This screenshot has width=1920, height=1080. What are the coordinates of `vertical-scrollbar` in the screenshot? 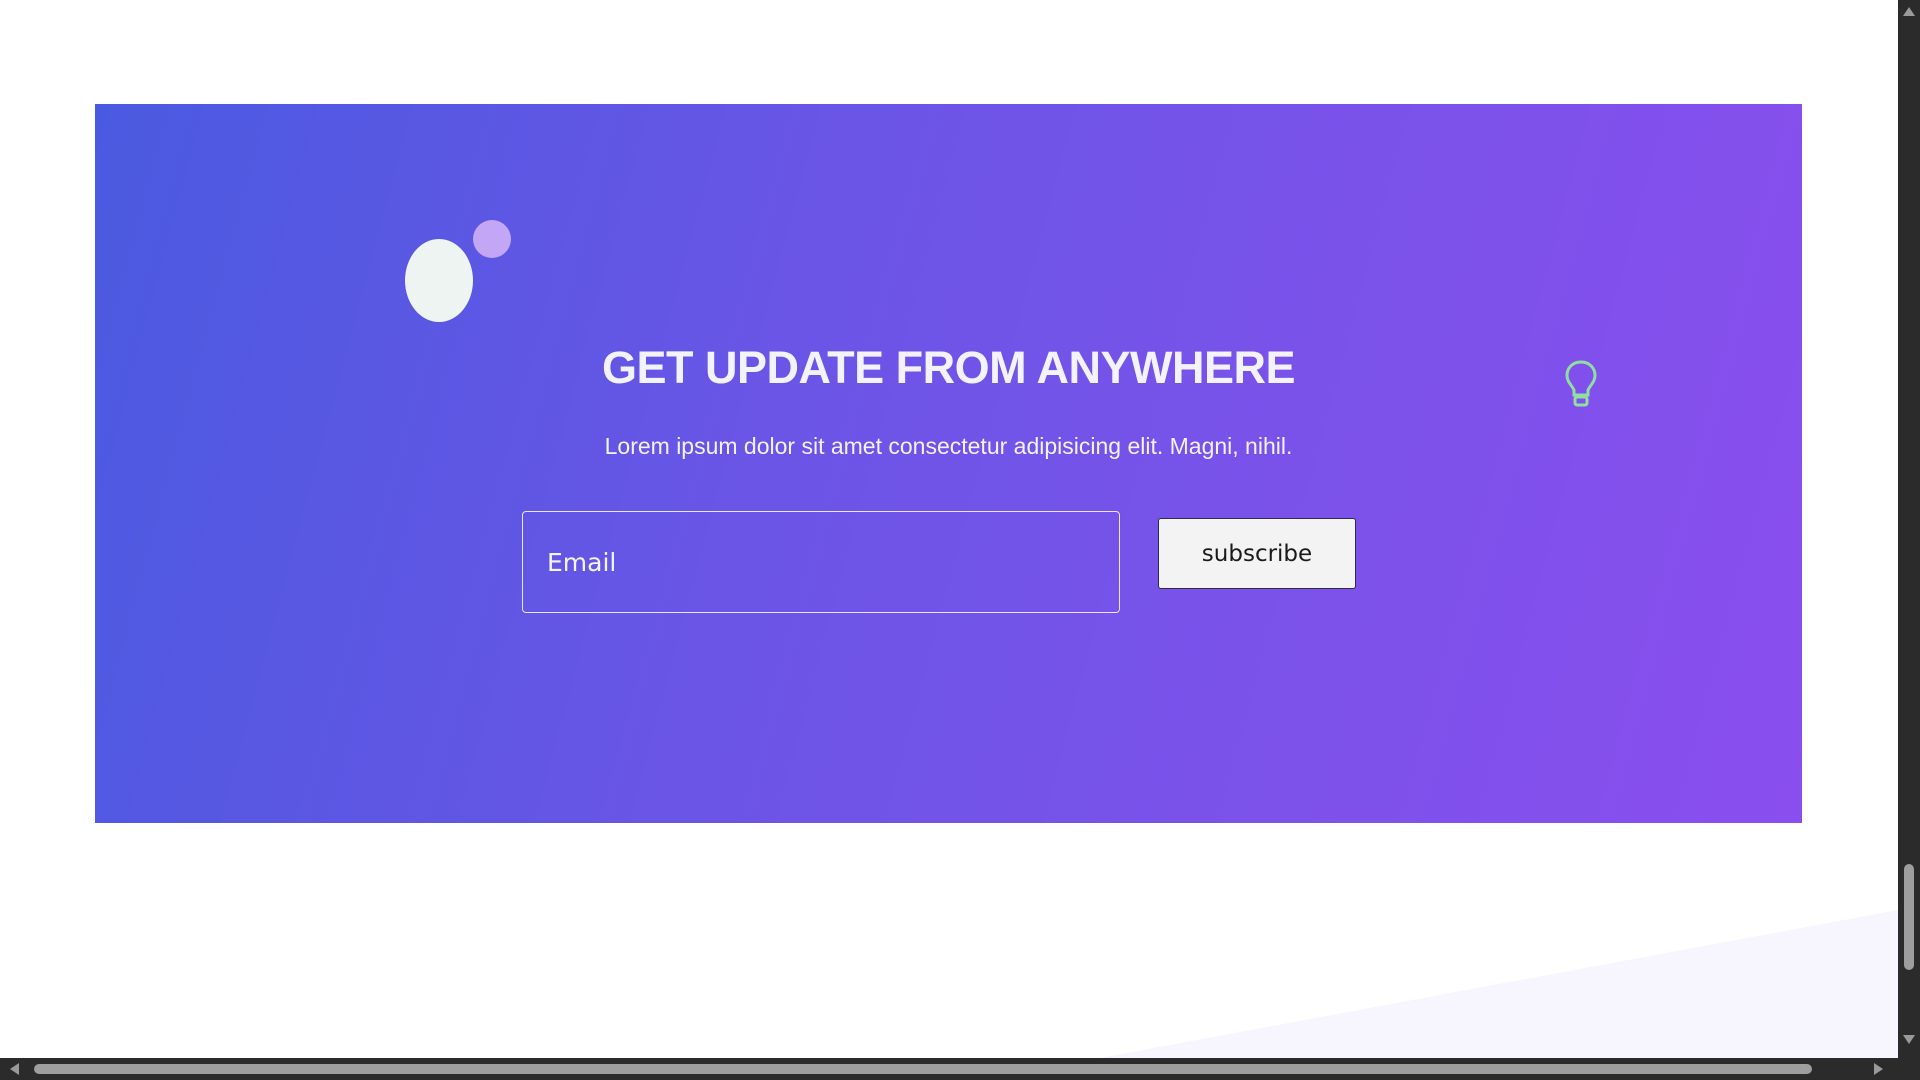 It's located at (1909, 529).